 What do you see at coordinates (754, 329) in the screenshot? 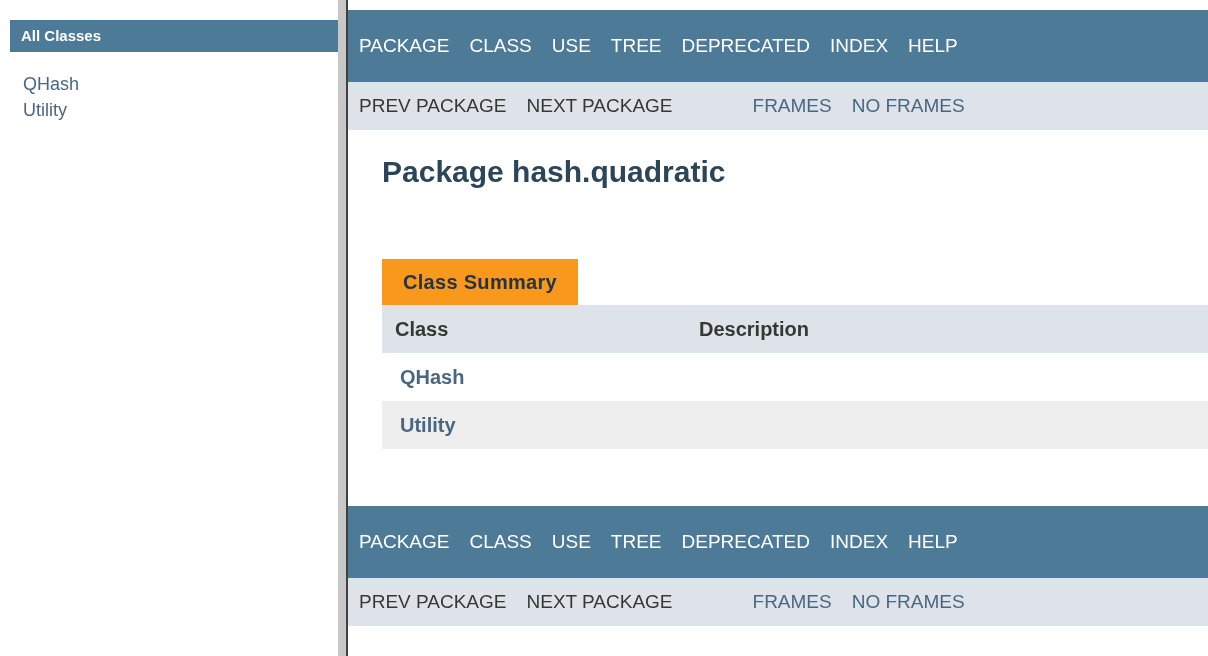
I see `column-header: Description` at bounding box center [754, 329].